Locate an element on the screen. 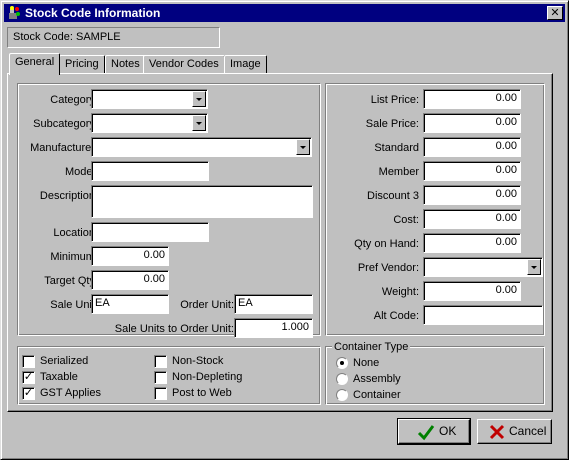 This screenshot has width=569, height=460. discount3-label: Discount 3 is located at coordinates (393, 196).